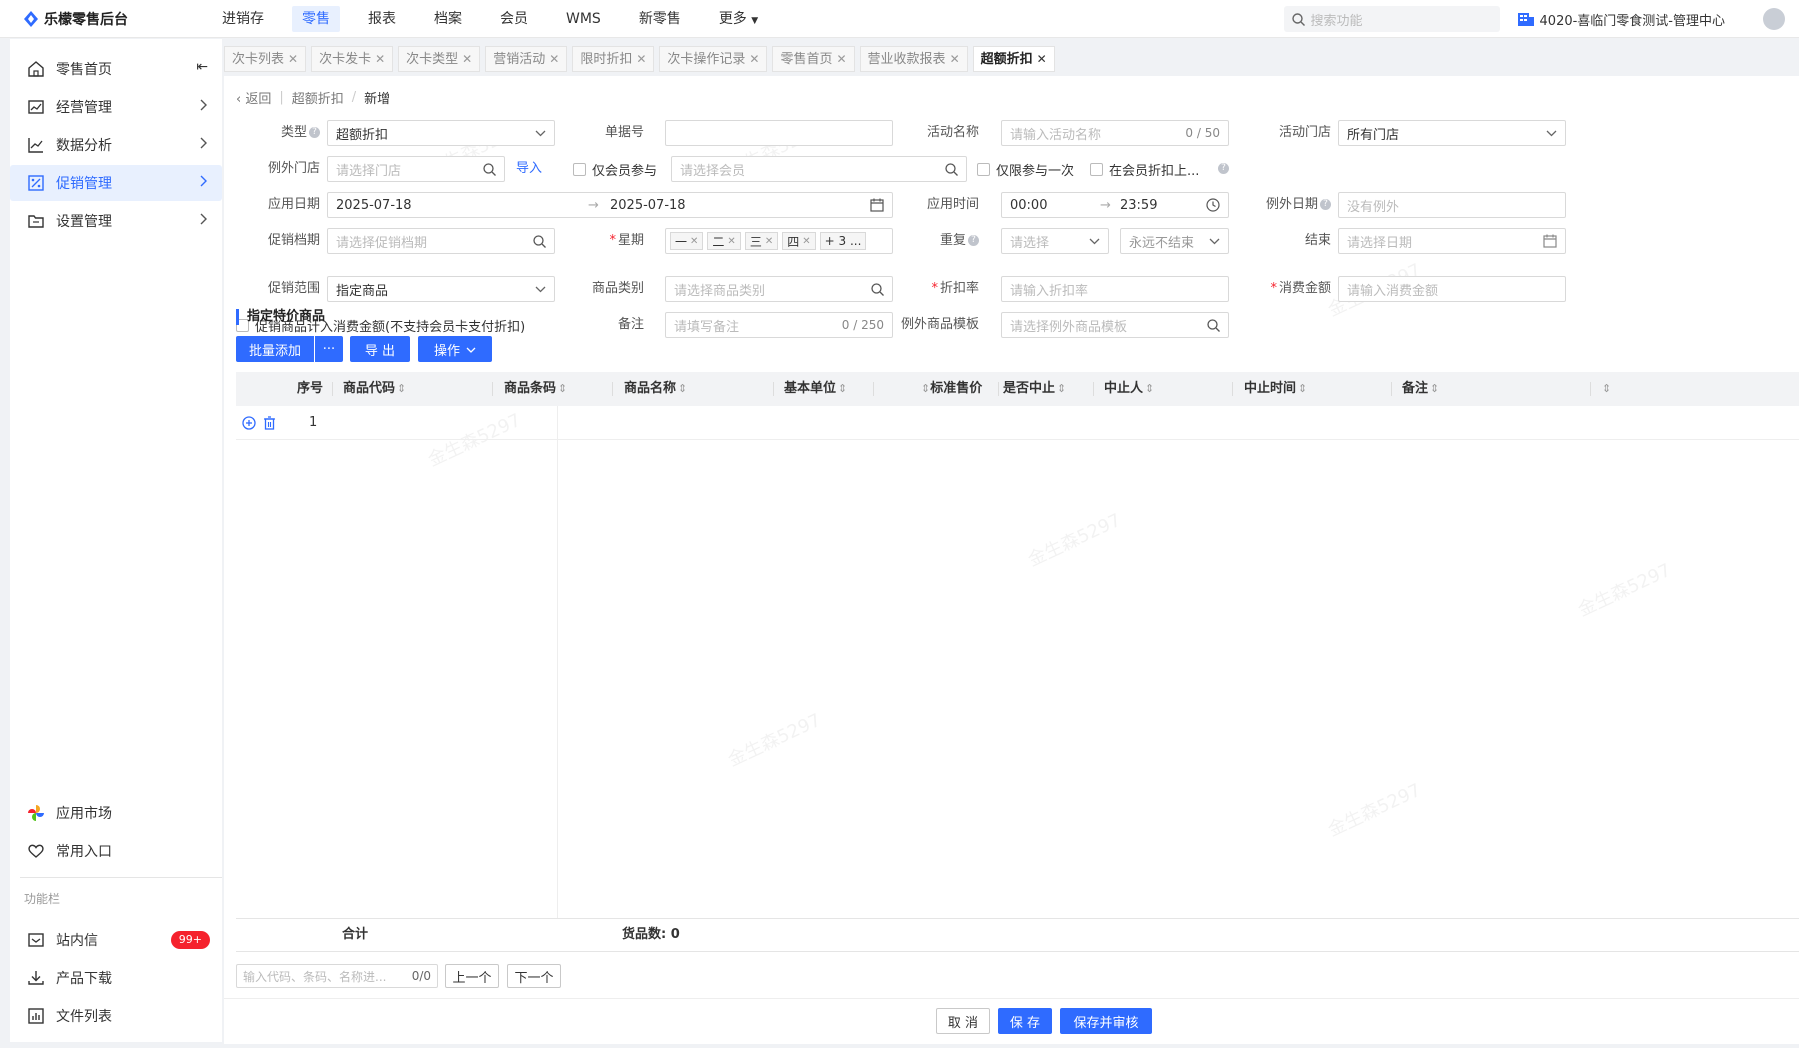  I want to click on column-header: 备注 ⇕, so click(1420, 389).